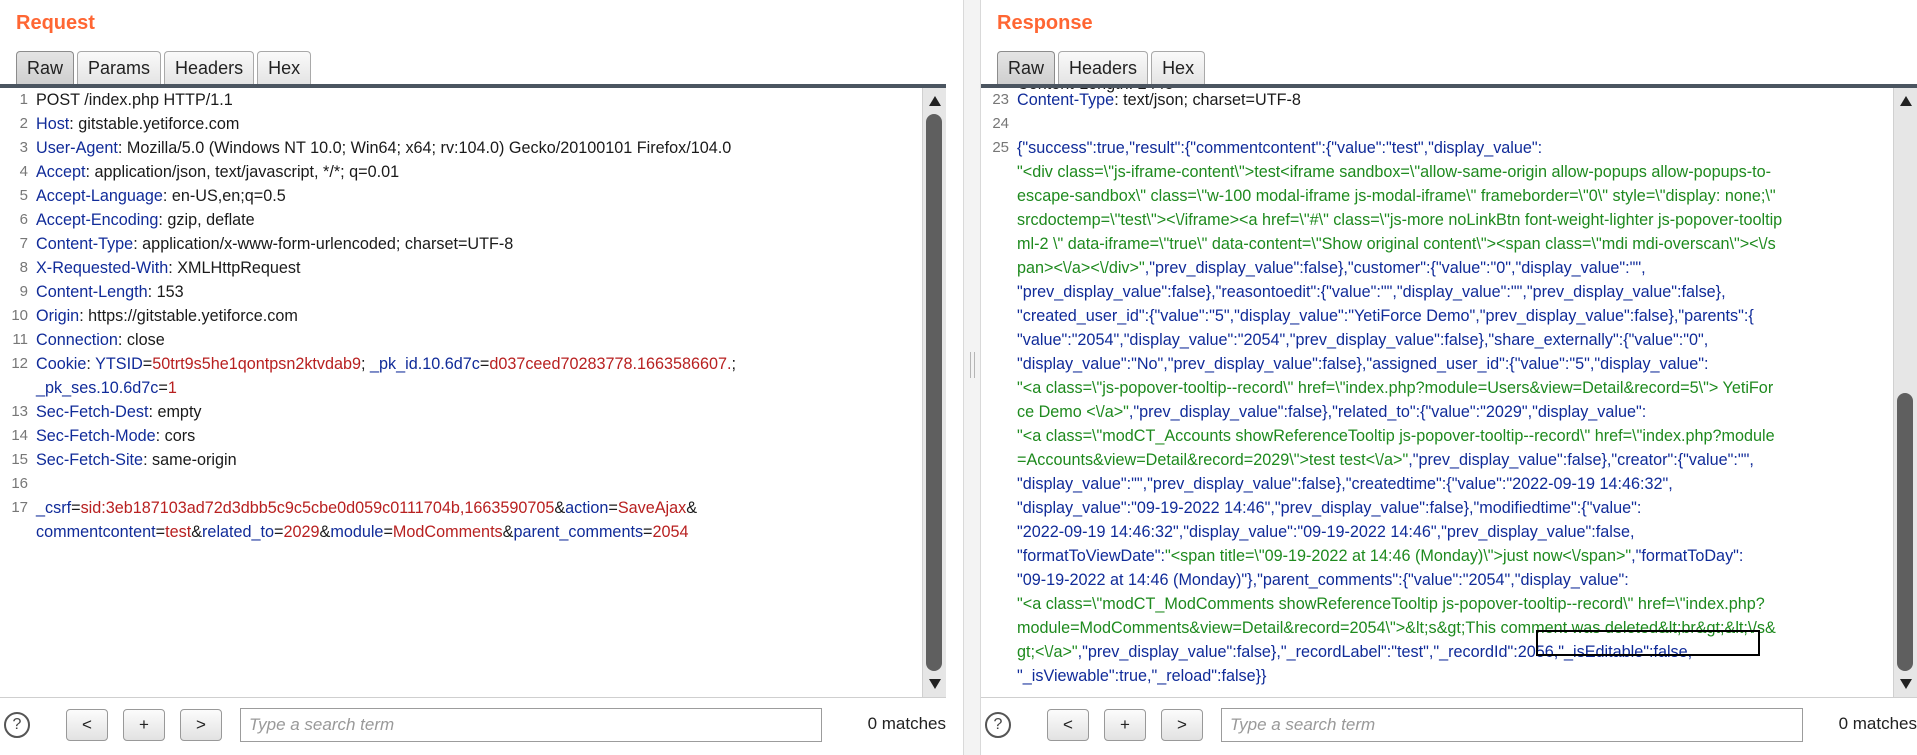 The image size is (1917, 755). What do you see at coordinates (45, 67) in the screenshot?
I see `request-tab-raw: Raw` at bounding box center [45, 67].